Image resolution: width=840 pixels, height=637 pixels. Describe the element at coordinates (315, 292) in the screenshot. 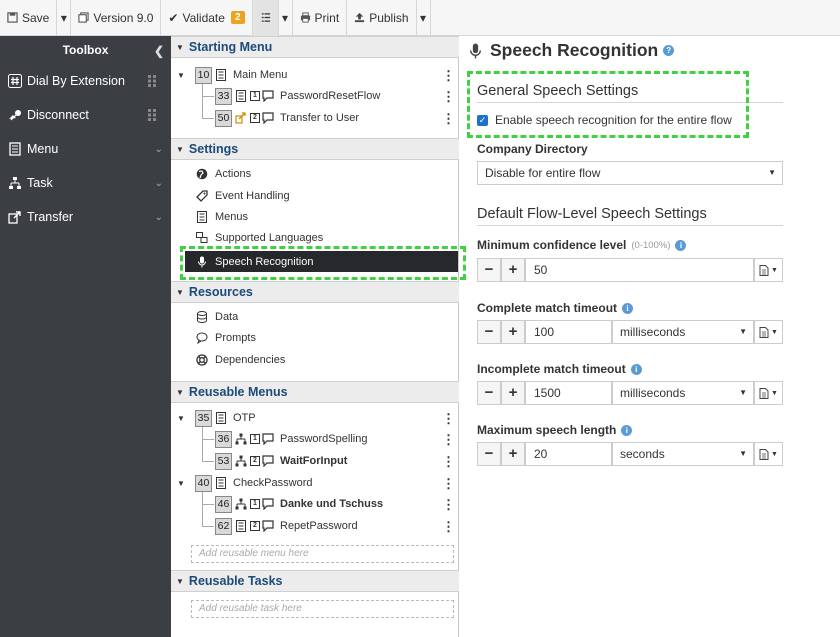

I see `section-resources: ▼ Resources` at that location.